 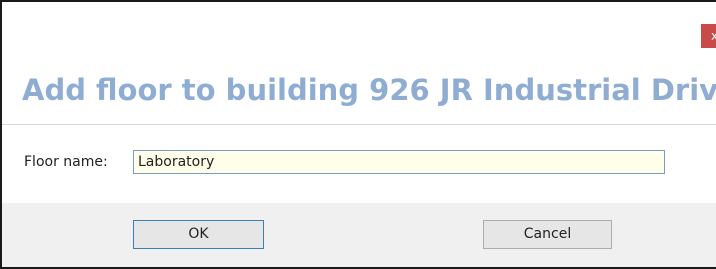 What do you see at coordinates (547, 234) in the screenshot?
I see `cancel-button: Cancel` at bounding box center [547, 234].